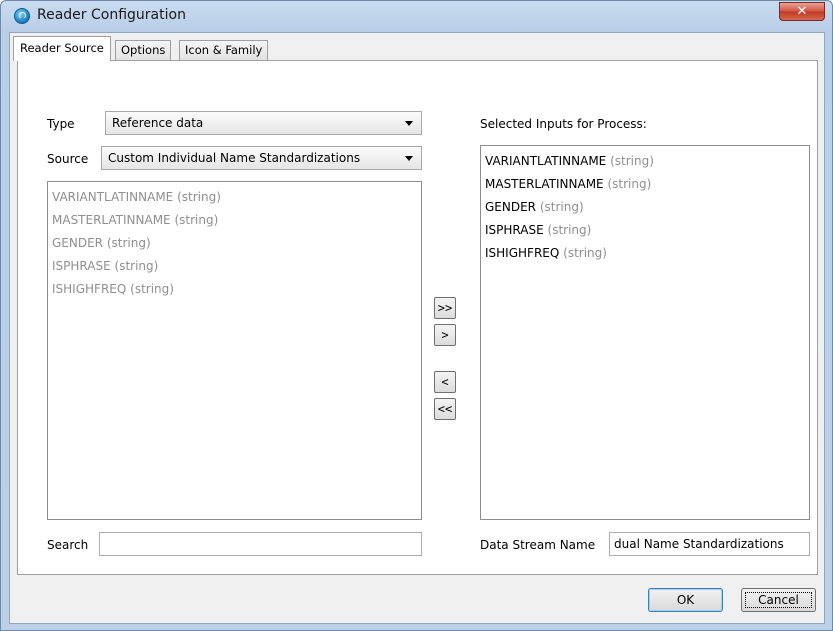  I want to click on cancel-button: Cancel, so click(778, 600).